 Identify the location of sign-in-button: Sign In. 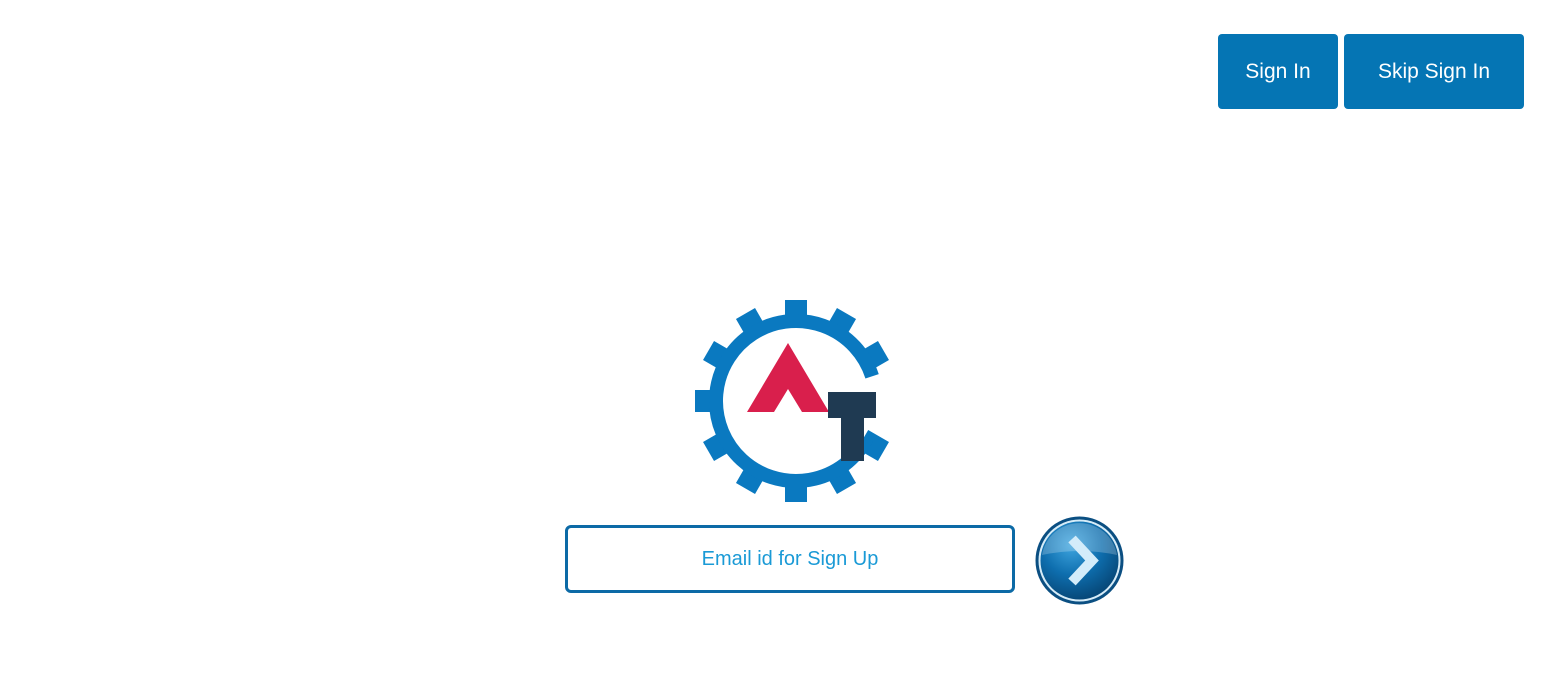
(1278, 71).